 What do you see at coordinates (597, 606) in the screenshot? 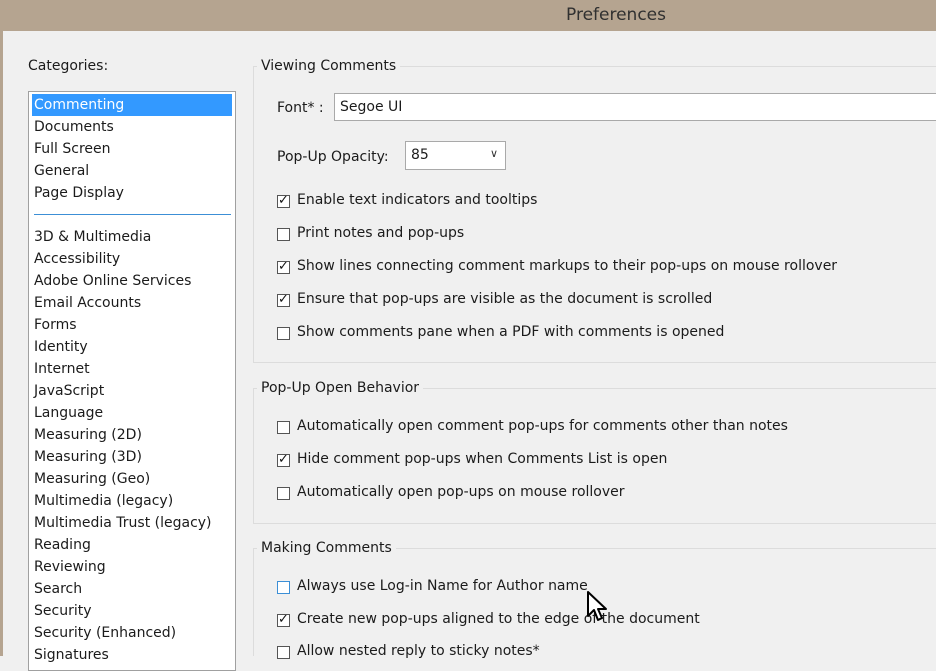
I see `mouse-pointer-icon` at bounding box center [597, 606].